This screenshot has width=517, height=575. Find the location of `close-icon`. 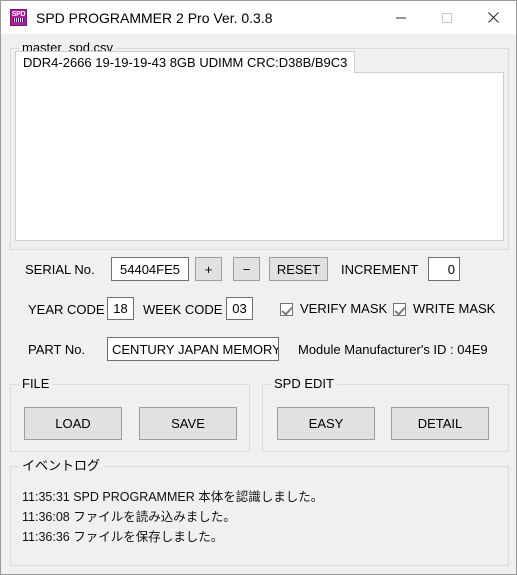

close-icon is located at coordinates (493, 17).